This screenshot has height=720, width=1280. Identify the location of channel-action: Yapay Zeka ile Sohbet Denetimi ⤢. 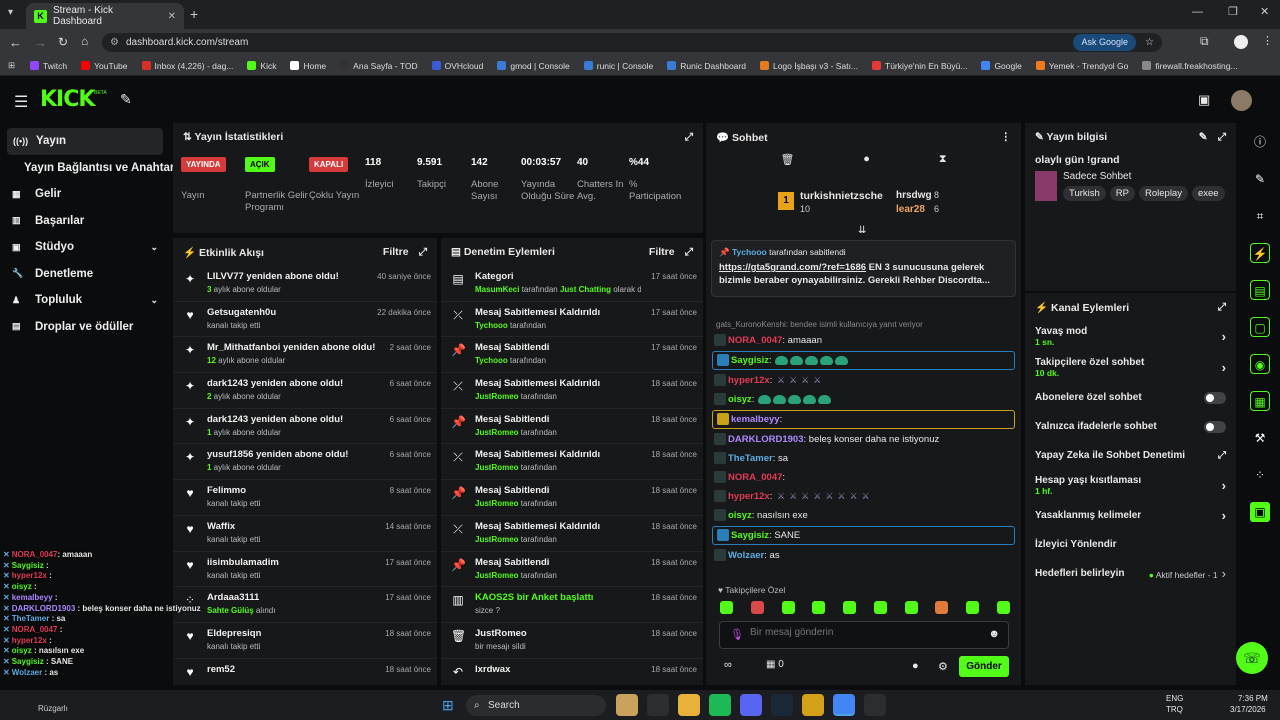
(1130, 455).